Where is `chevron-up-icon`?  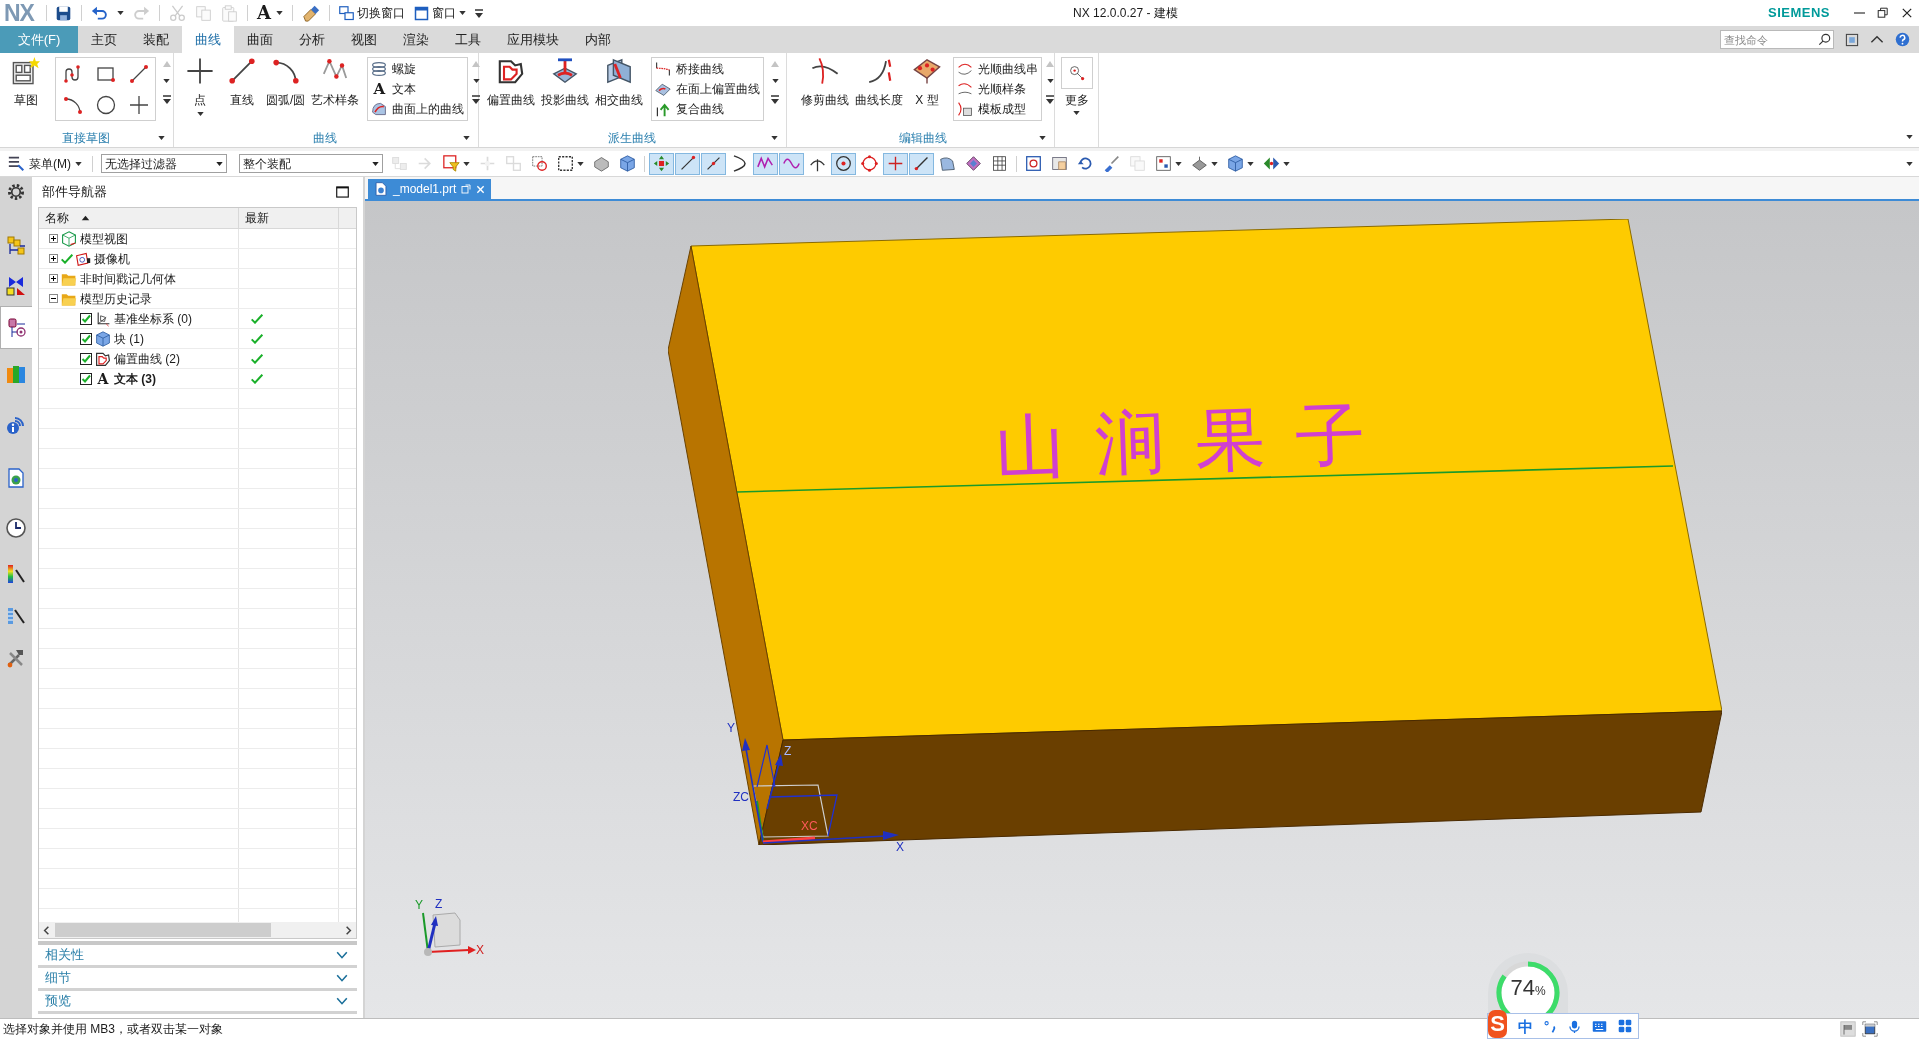 chevron-up-icon is located at coordinates (1877, 39).